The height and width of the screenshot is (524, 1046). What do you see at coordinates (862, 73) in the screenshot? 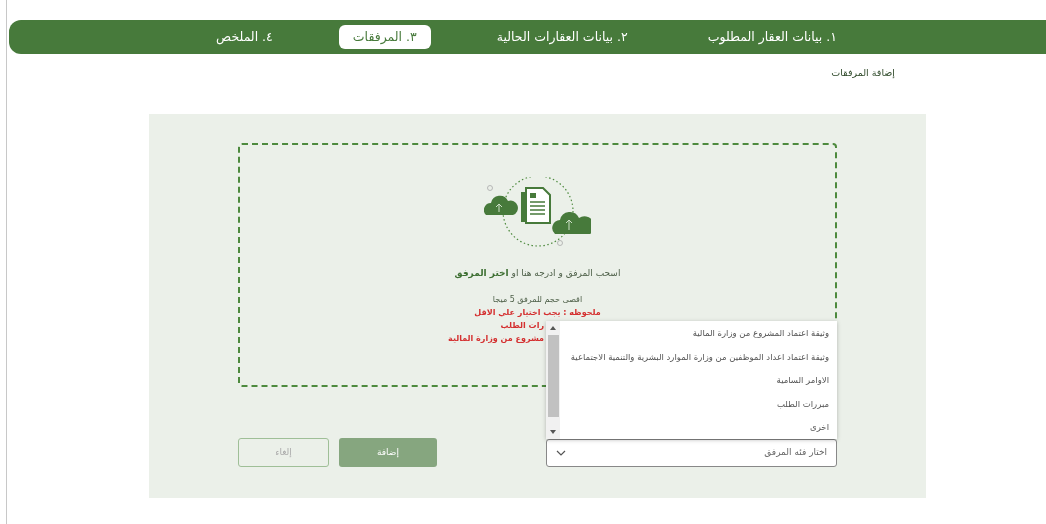
I see `section-title: إضافة المرفقات` at bounding box center [862, 73].